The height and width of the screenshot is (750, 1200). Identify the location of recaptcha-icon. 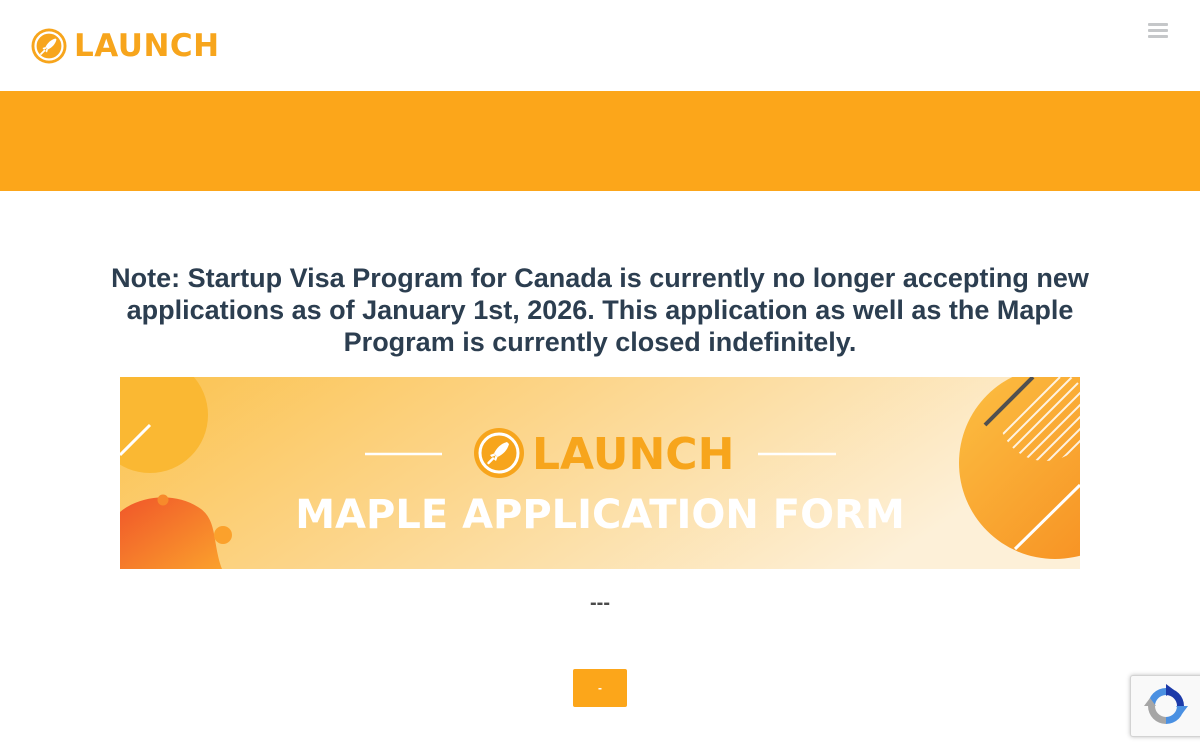
(1166, 704).